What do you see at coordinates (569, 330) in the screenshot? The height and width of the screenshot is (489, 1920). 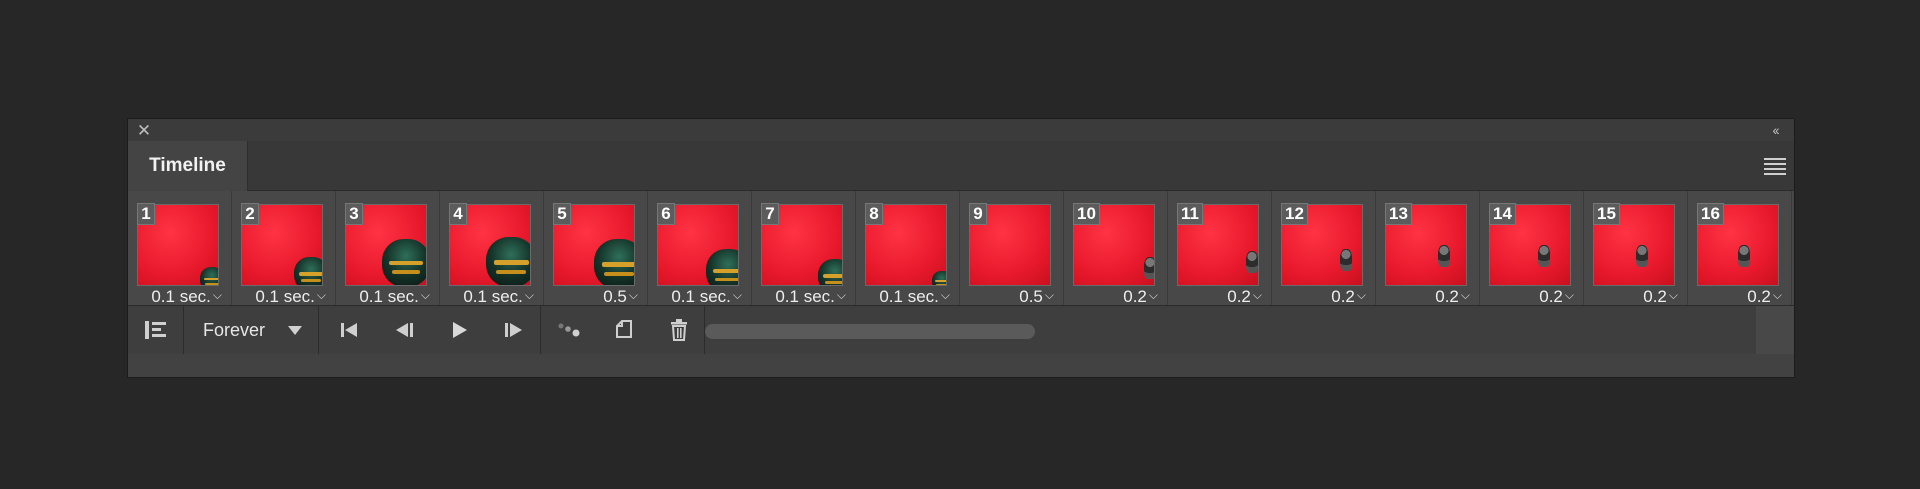 I see `tween-icon` at bounding box center [569, 330].